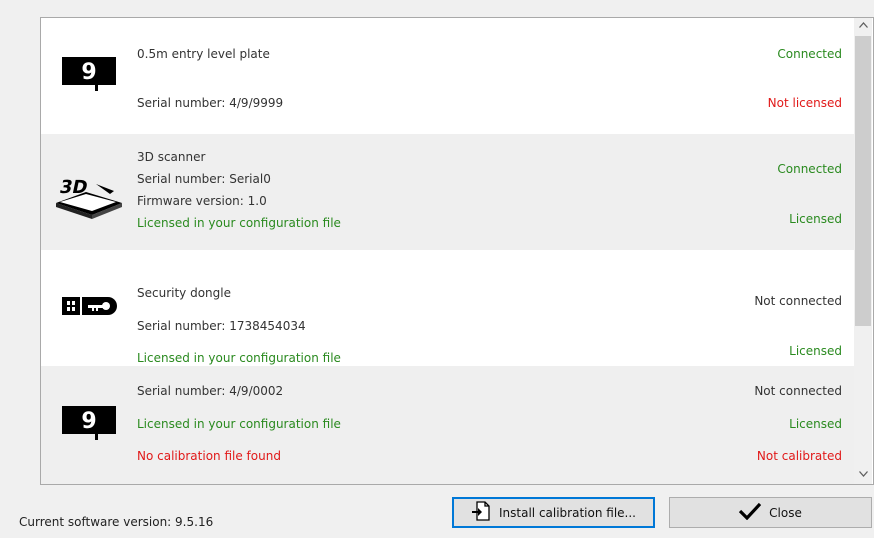 This screenshot has width=874, height=538. What do you see at coordinates (74, 187) in the screenshot?
I see `scanner-3d-label: 3D` at bounding box center [74, 187].